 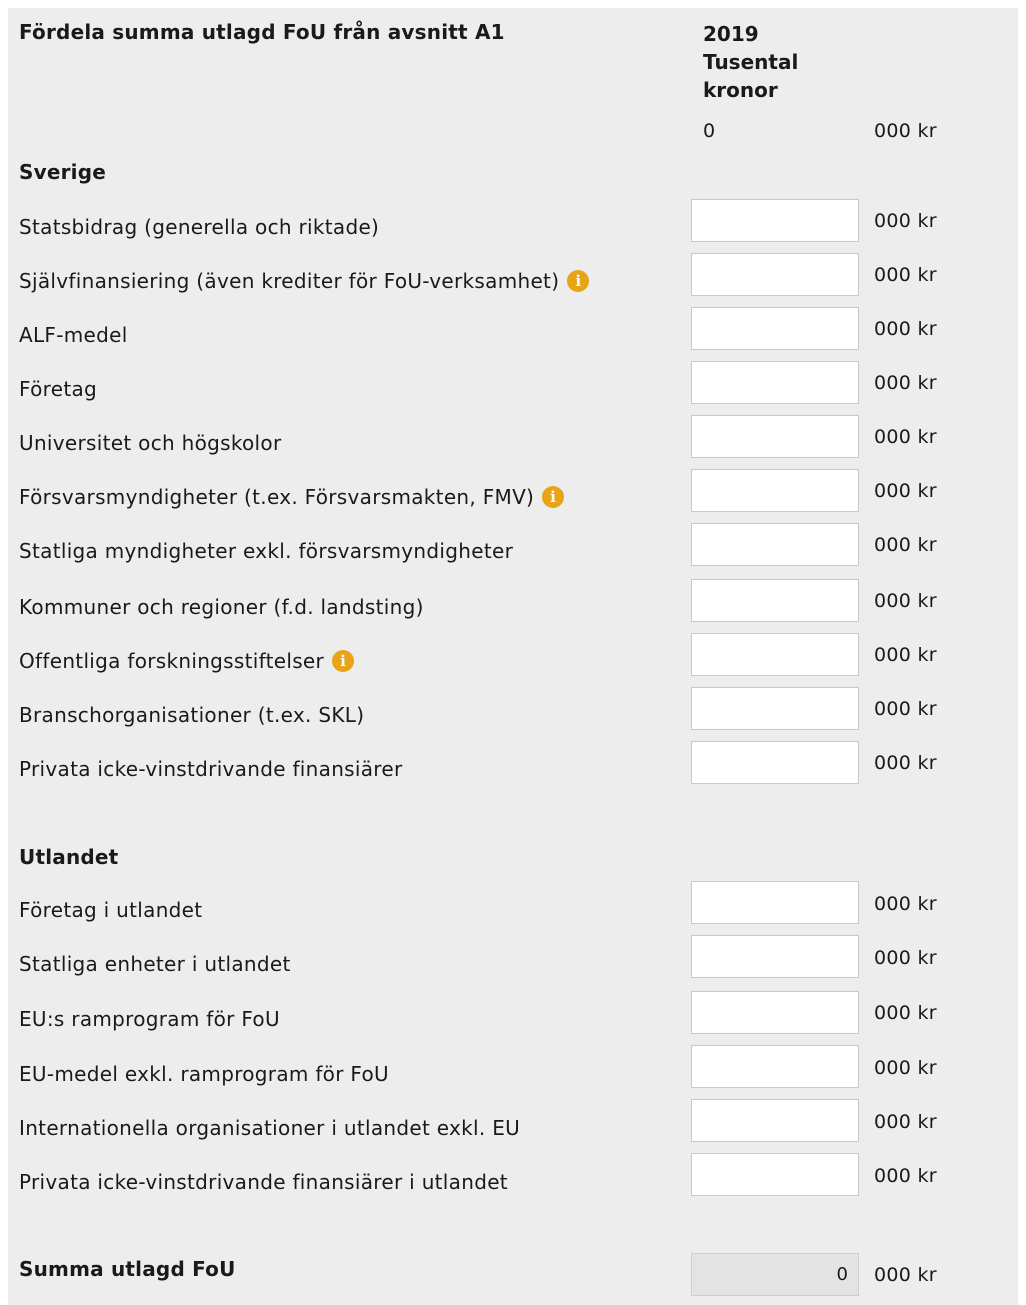 I want to click on statliga-enheter-utlandet-input, so click(x=775, y=956).